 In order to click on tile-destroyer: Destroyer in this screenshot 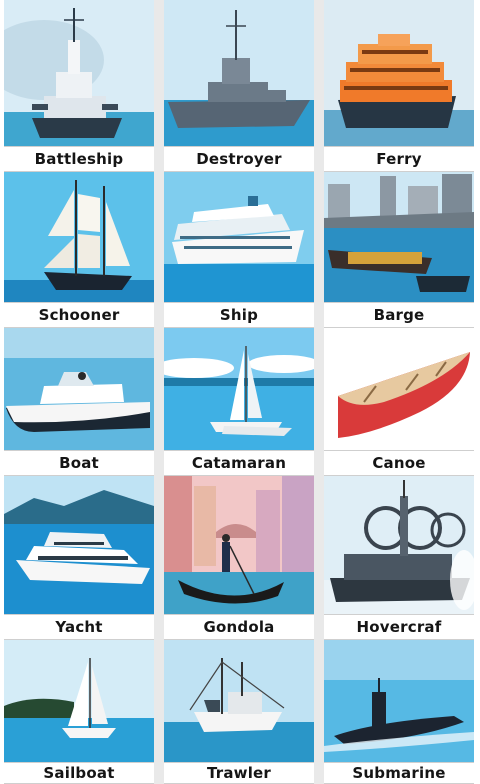, I will do `click(239, 86)`.